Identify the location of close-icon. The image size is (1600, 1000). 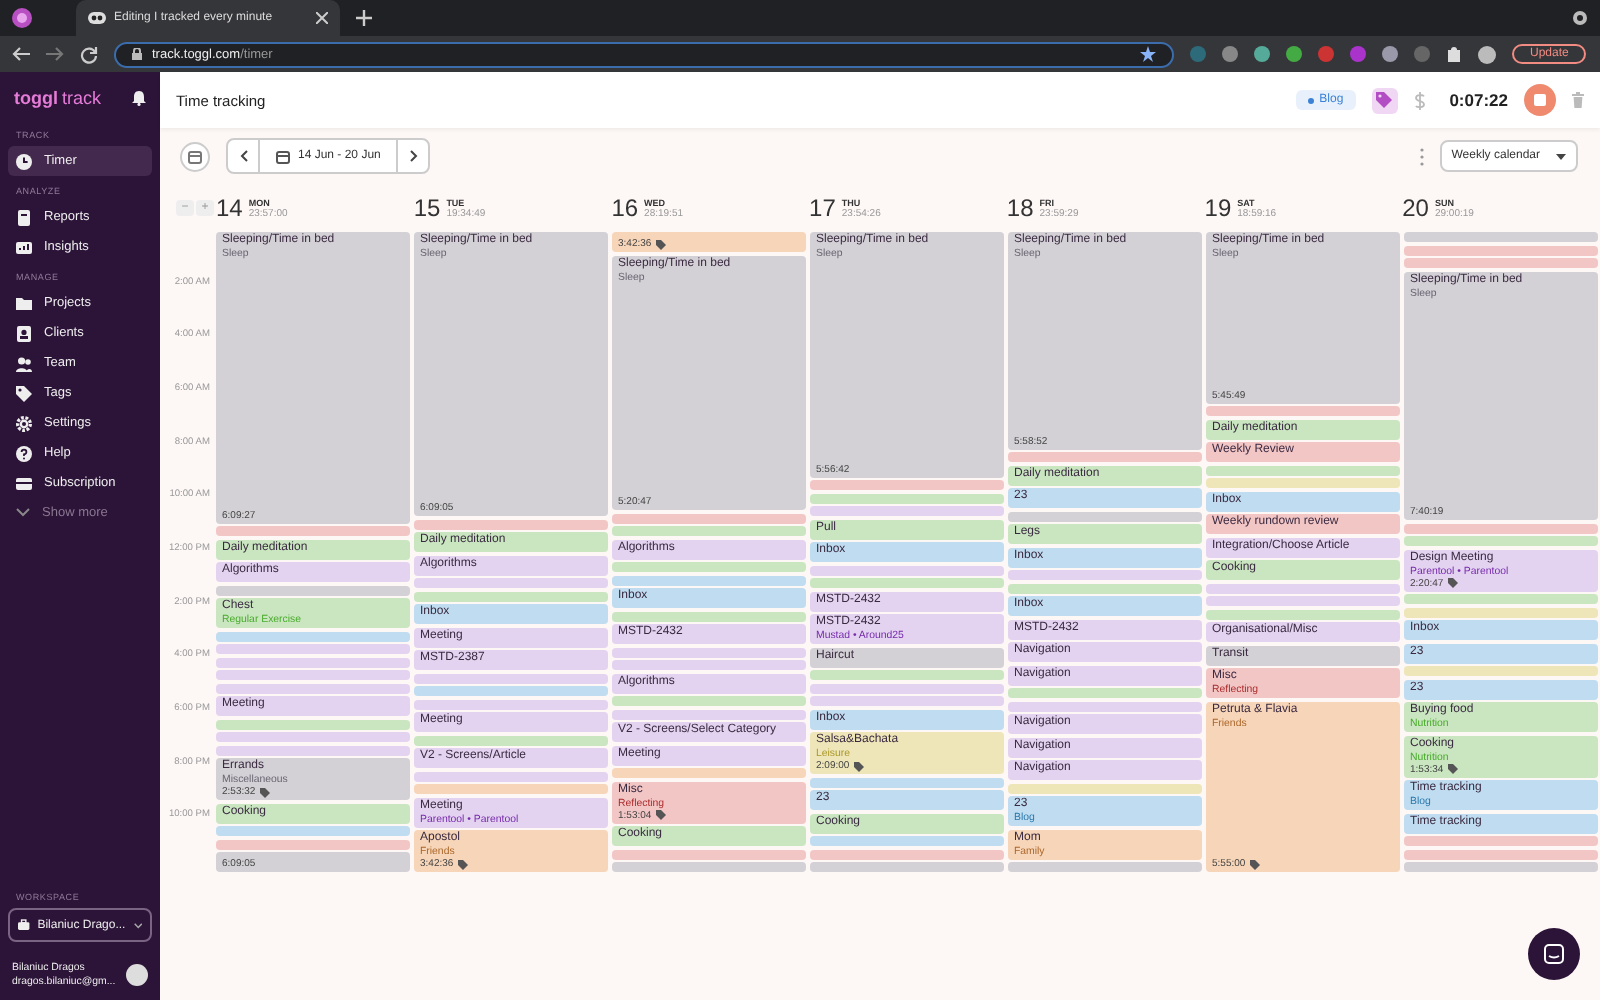
(322, 18).